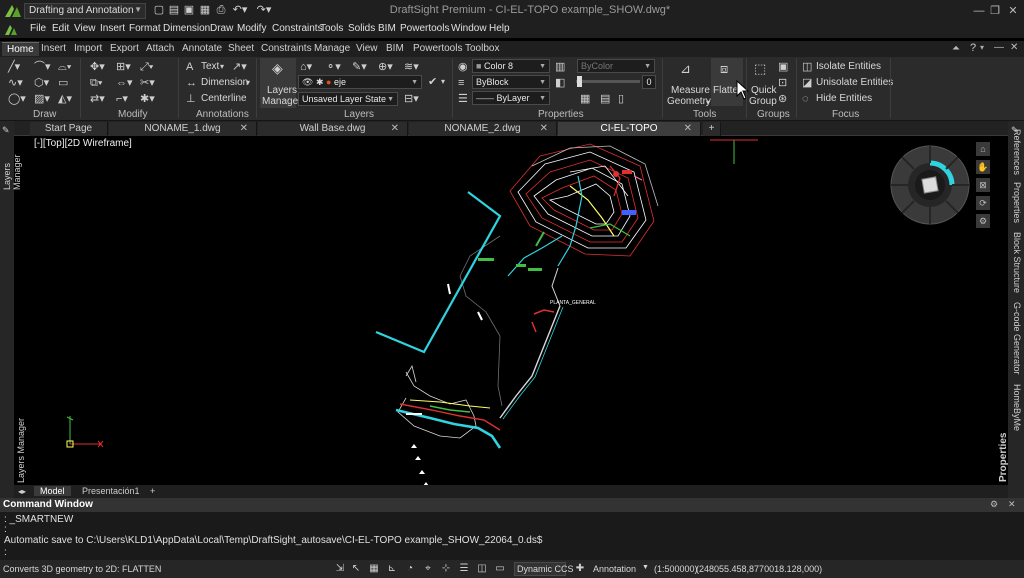 The width and height of the screenshot is (1024, 578). What do you see at coordinates (464, 569) in the screenshot?
I see `lineweight-toggle-icon: ☰` at bounding box center [464, 569].